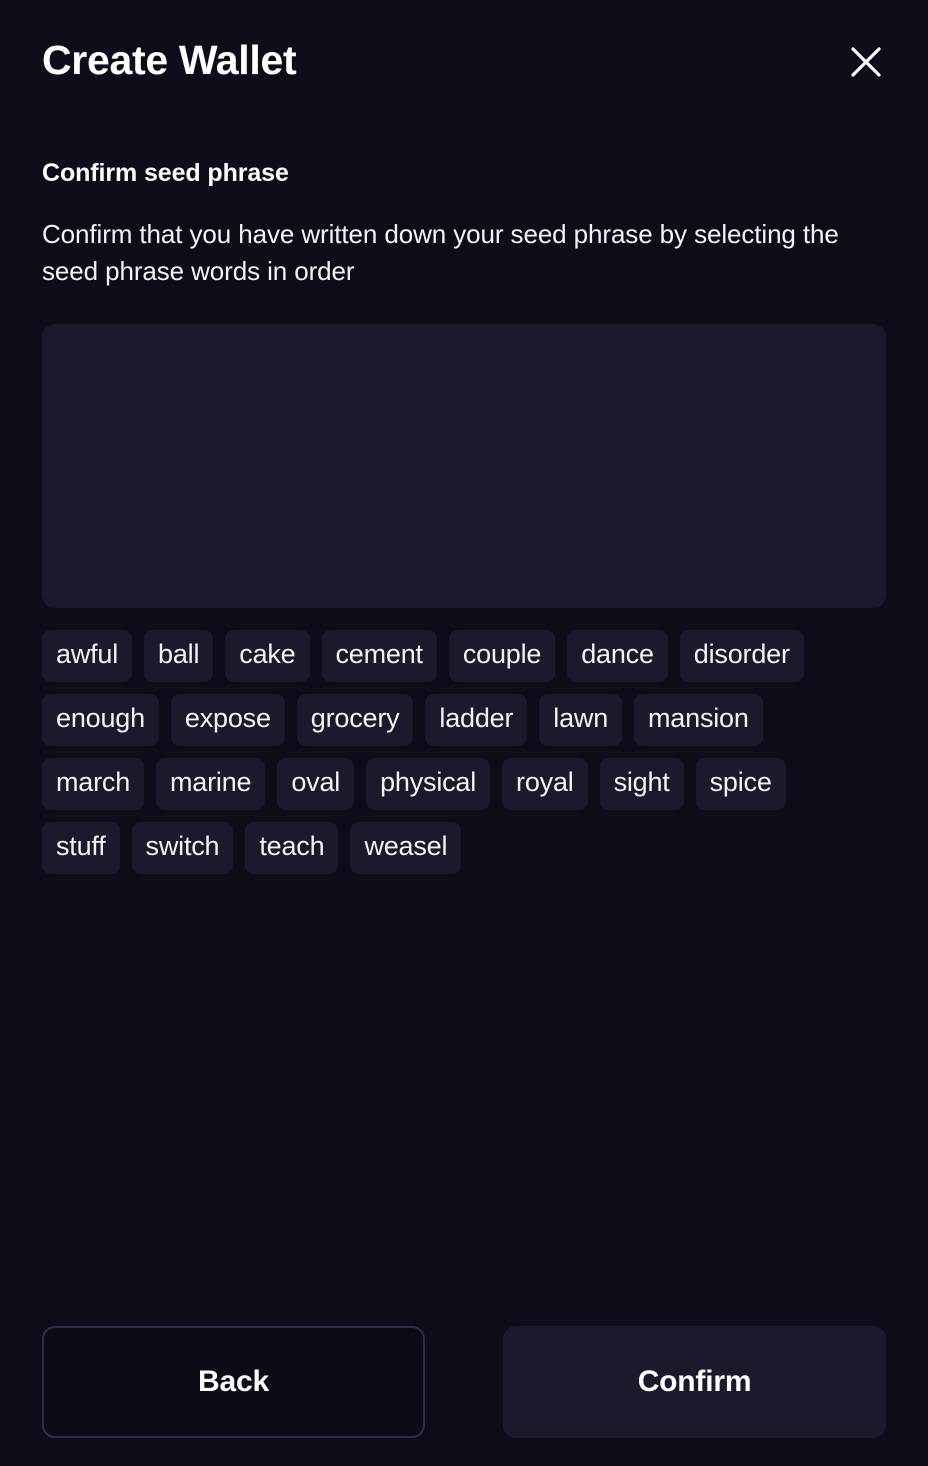  What do you see at coordinates (464, 1396) in the screenshot?
I see `modal-footer: Back Confirm` at bounding box center [464, 1396].